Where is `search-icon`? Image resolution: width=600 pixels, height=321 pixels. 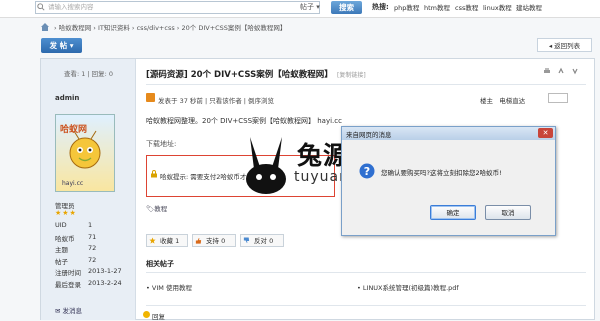 search-icon is located at coordinates (41, 7).